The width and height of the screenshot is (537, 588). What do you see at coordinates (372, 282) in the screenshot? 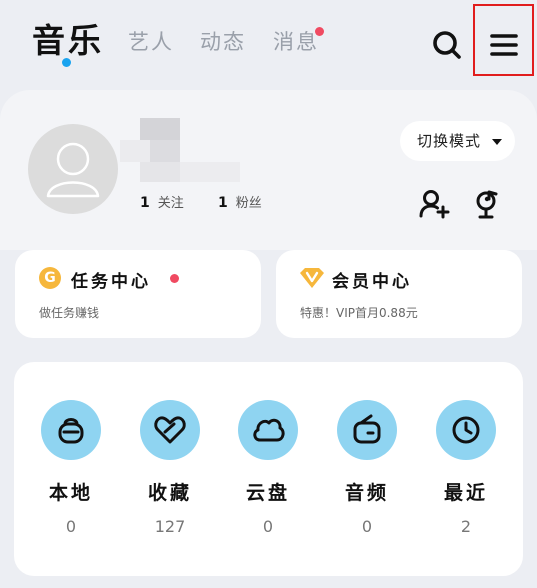
I see `vip-center-title: 会员中心` at bounding box center [372, 282].